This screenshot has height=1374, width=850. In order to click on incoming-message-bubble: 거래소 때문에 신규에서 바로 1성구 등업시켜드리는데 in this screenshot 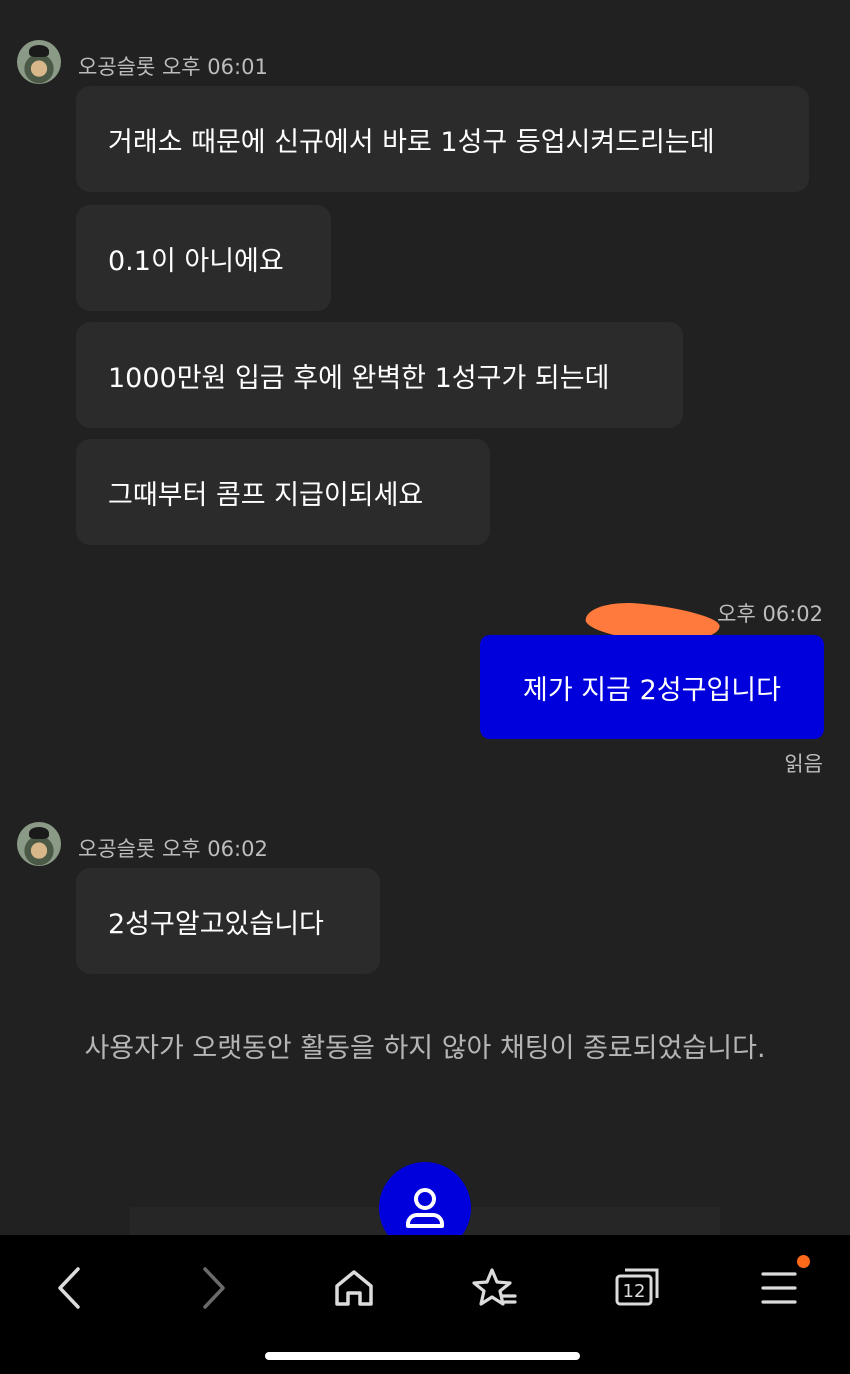, I will do `click(442, 139)`.